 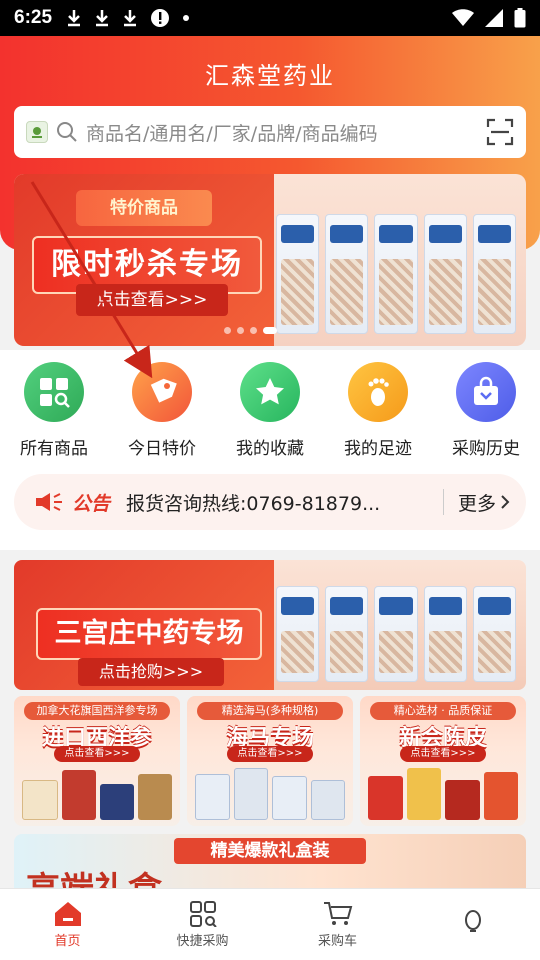 What do you see at coordinates (149, 634) in the screenshot?
I see `zone-headline: 三宫庄中药专场` at bounding box center [149, 634].